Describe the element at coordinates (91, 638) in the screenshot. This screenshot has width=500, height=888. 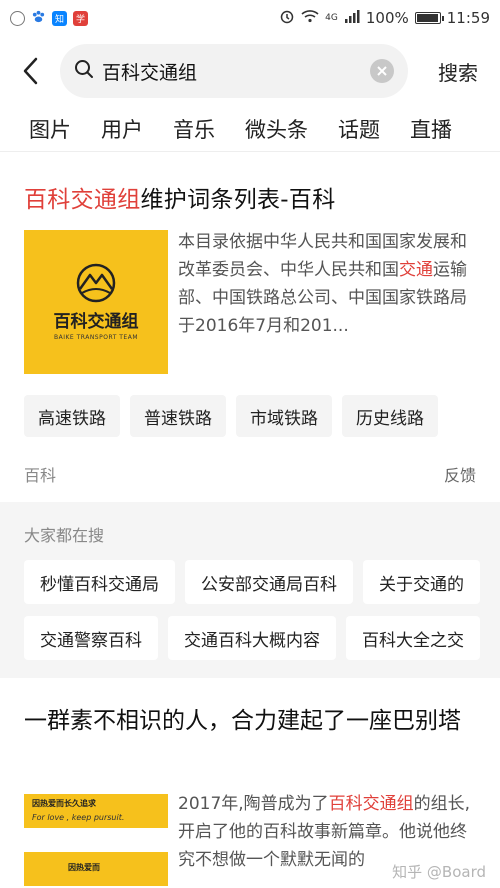
I see `related-chip: 交通警察百科` at that location.